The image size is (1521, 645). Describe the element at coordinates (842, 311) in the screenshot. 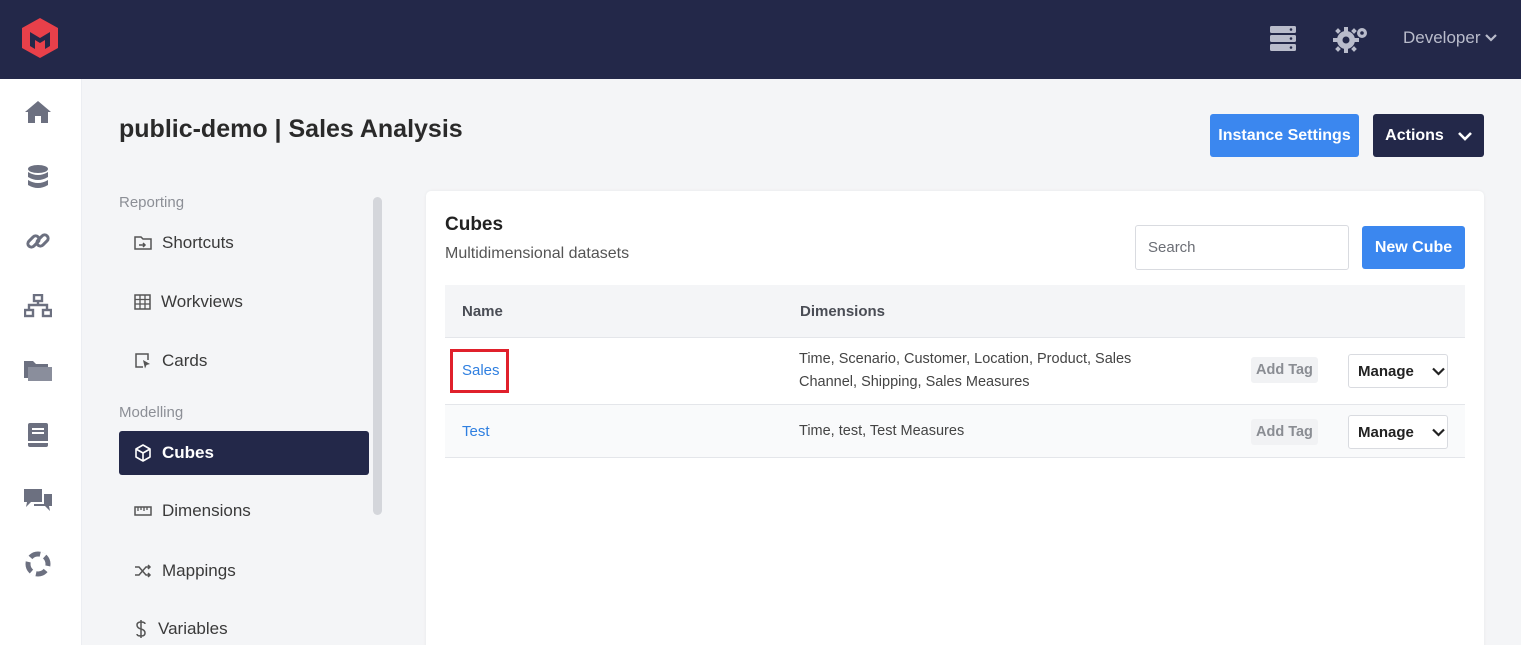

I see `column-header-dimensions: Dimensions` at that location.